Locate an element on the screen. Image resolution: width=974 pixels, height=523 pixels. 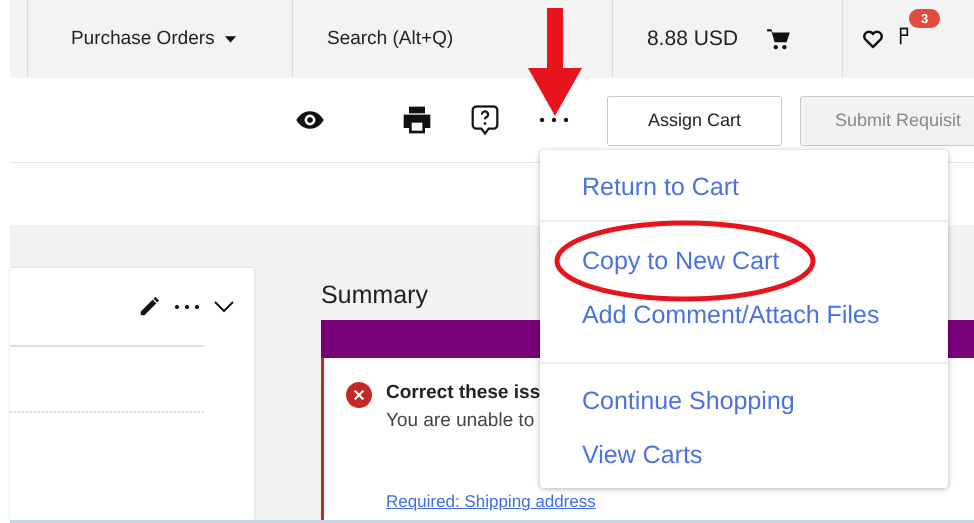
caret-icon is located at coordinates (230, 39).